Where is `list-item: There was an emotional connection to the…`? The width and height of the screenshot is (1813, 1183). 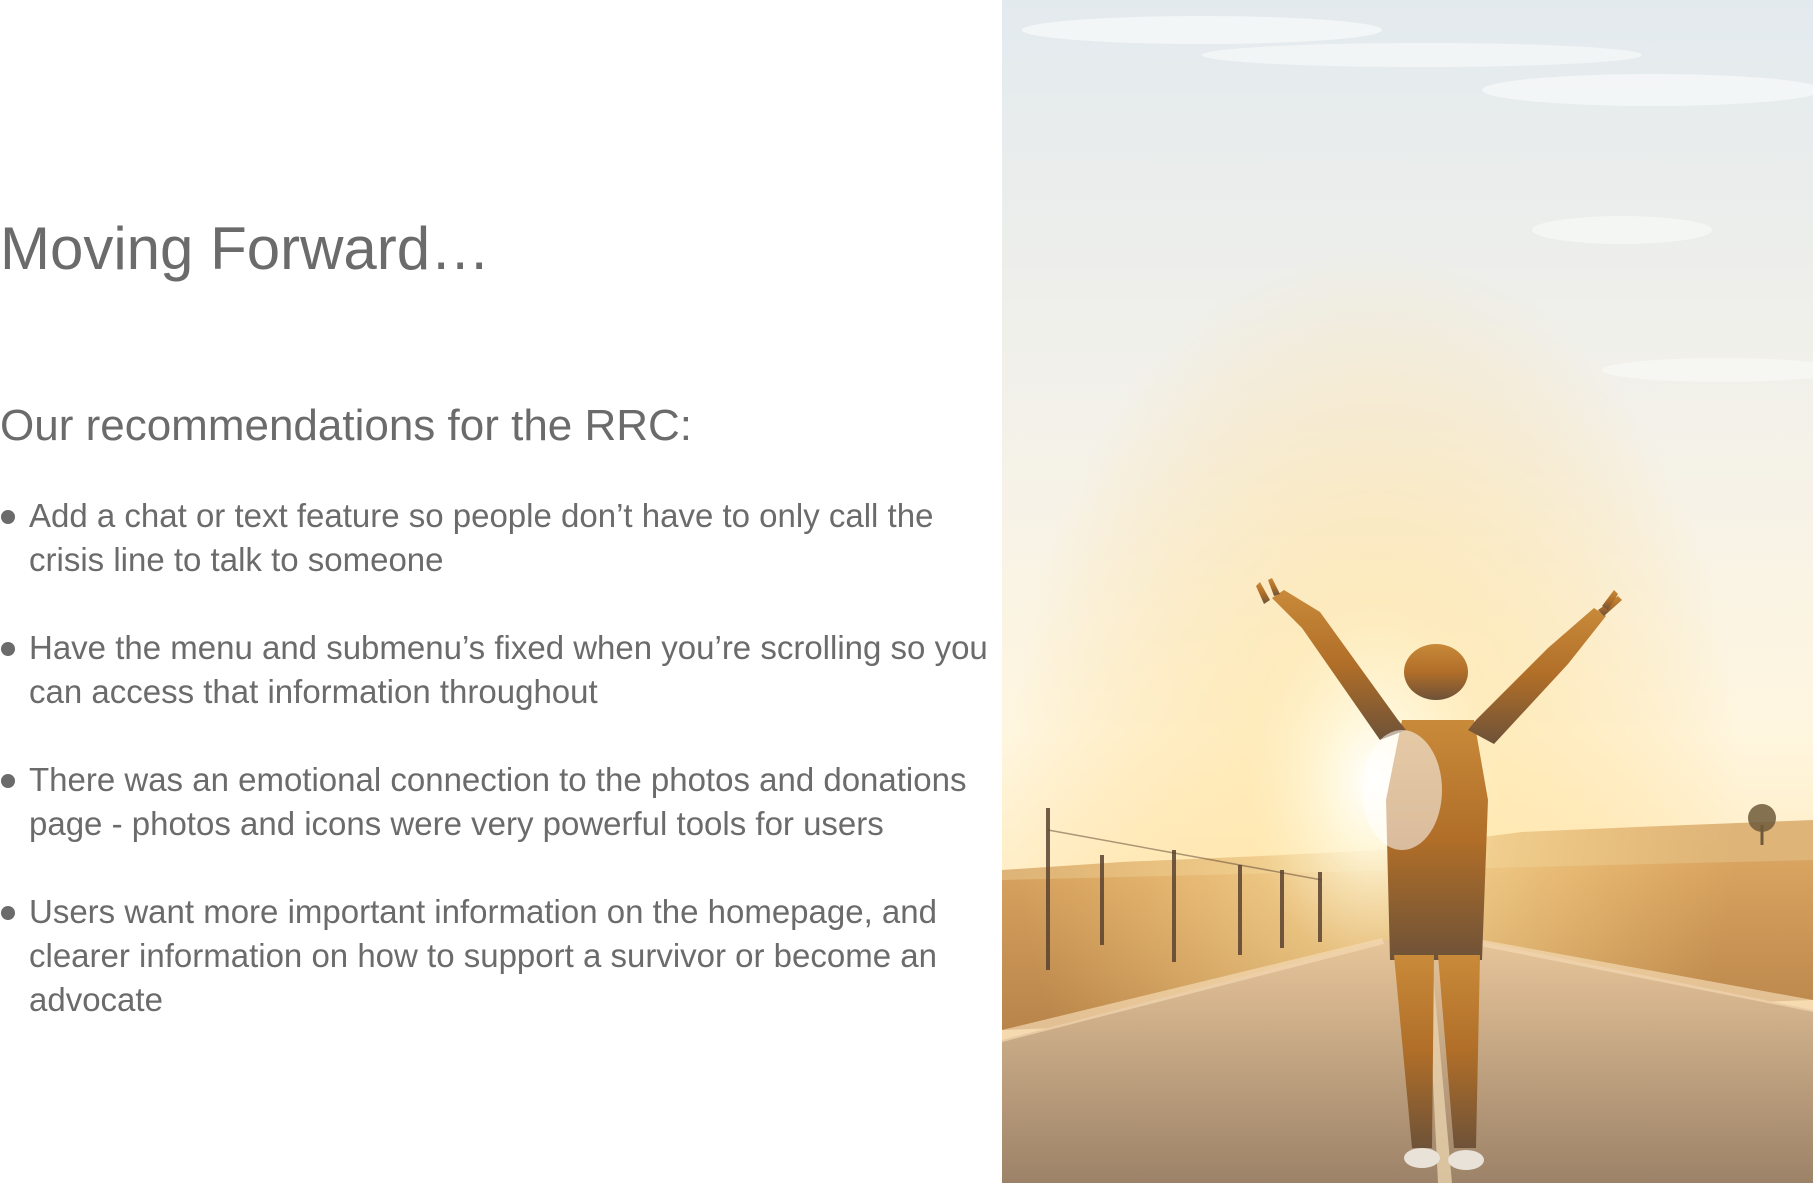
list-item: There was an emotional connection to the… is located at coordinates (495, 802).